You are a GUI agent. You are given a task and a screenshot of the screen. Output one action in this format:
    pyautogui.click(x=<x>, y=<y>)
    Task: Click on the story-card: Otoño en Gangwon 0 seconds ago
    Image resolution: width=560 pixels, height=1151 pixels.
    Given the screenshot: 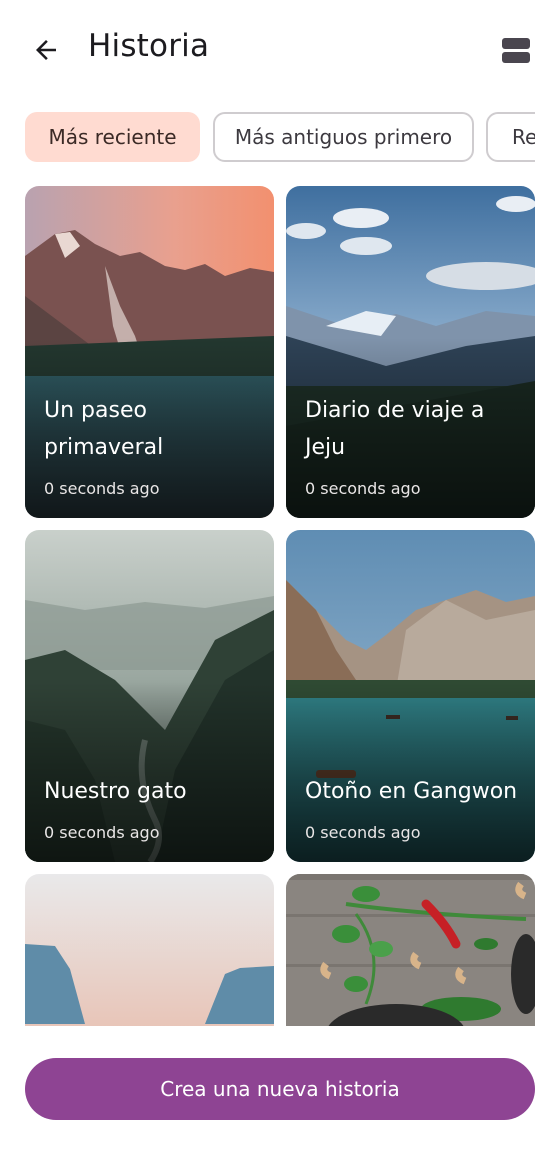 What is the action you would take?
    pyautogui.click(x=410, y=696)
    